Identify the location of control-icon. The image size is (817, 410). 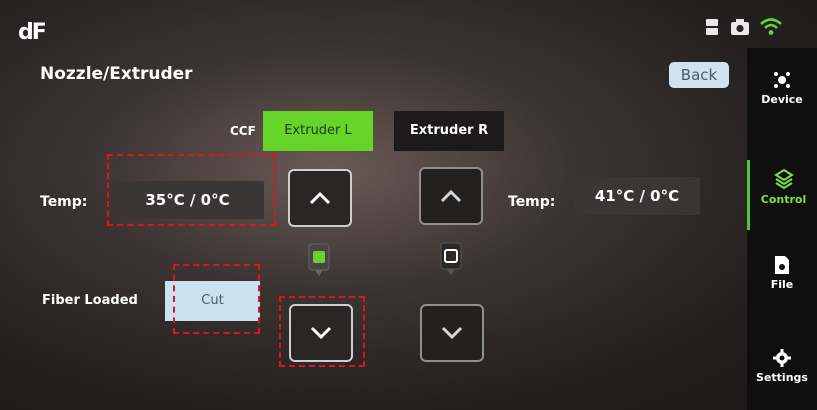
(783, 179).